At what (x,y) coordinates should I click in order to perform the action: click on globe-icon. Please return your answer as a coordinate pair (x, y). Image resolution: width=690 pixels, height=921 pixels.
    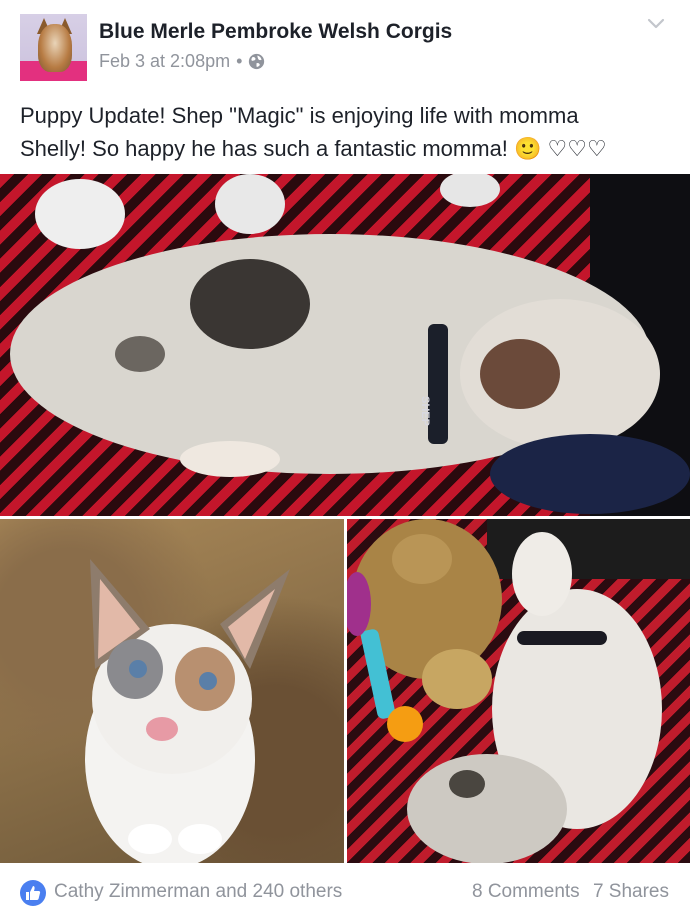
    Looking at the image, I should click on (257, 61).